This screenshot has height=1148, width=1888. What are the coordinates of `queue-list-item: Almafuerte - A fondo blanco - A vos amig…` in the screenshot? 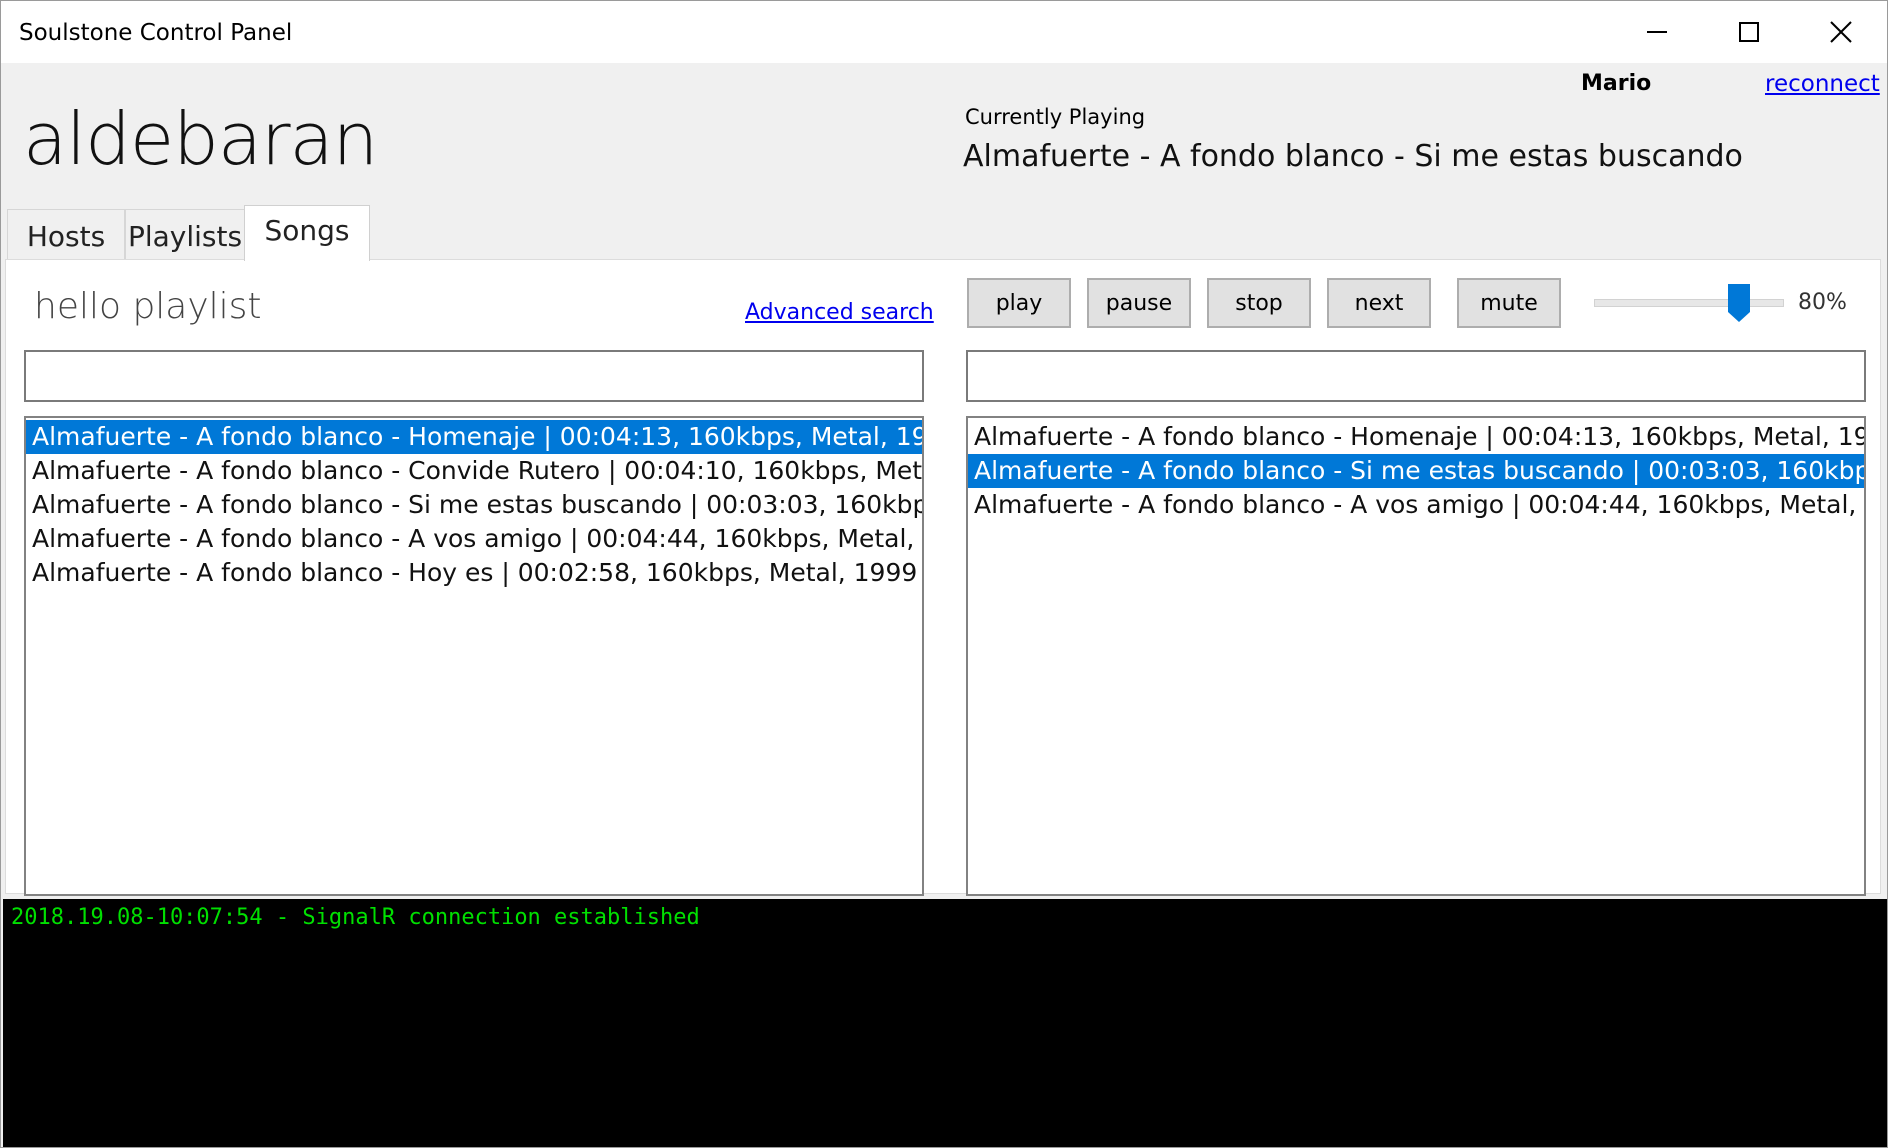 It's located at (1416, 505).